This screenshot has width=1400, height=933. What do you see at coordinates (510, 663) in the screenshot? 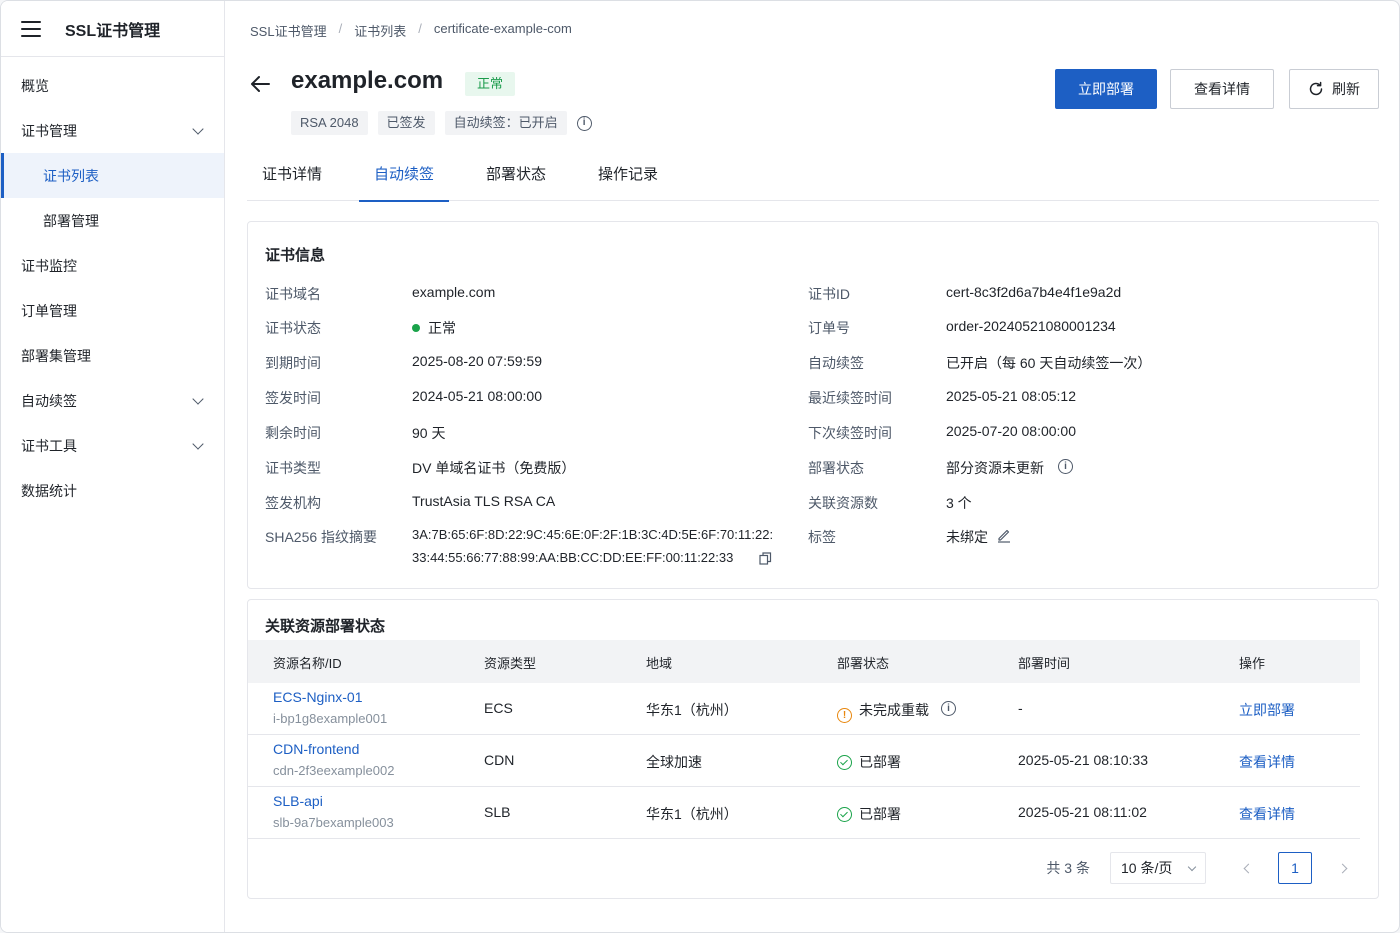
I see `column-header: 资源类型` at bounding box center [510, 663].